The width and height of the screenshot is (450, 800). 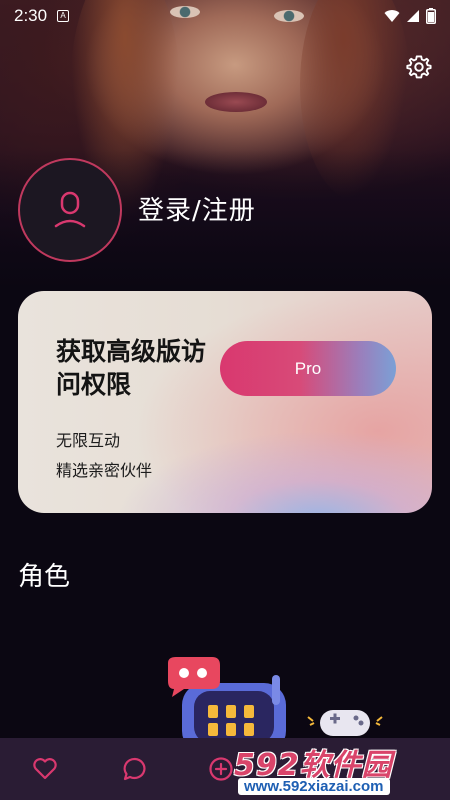 What do you see at coordinates (63, 16) in the screenshot?
I see `notification-icon: A` at bounding box center [63, 16].